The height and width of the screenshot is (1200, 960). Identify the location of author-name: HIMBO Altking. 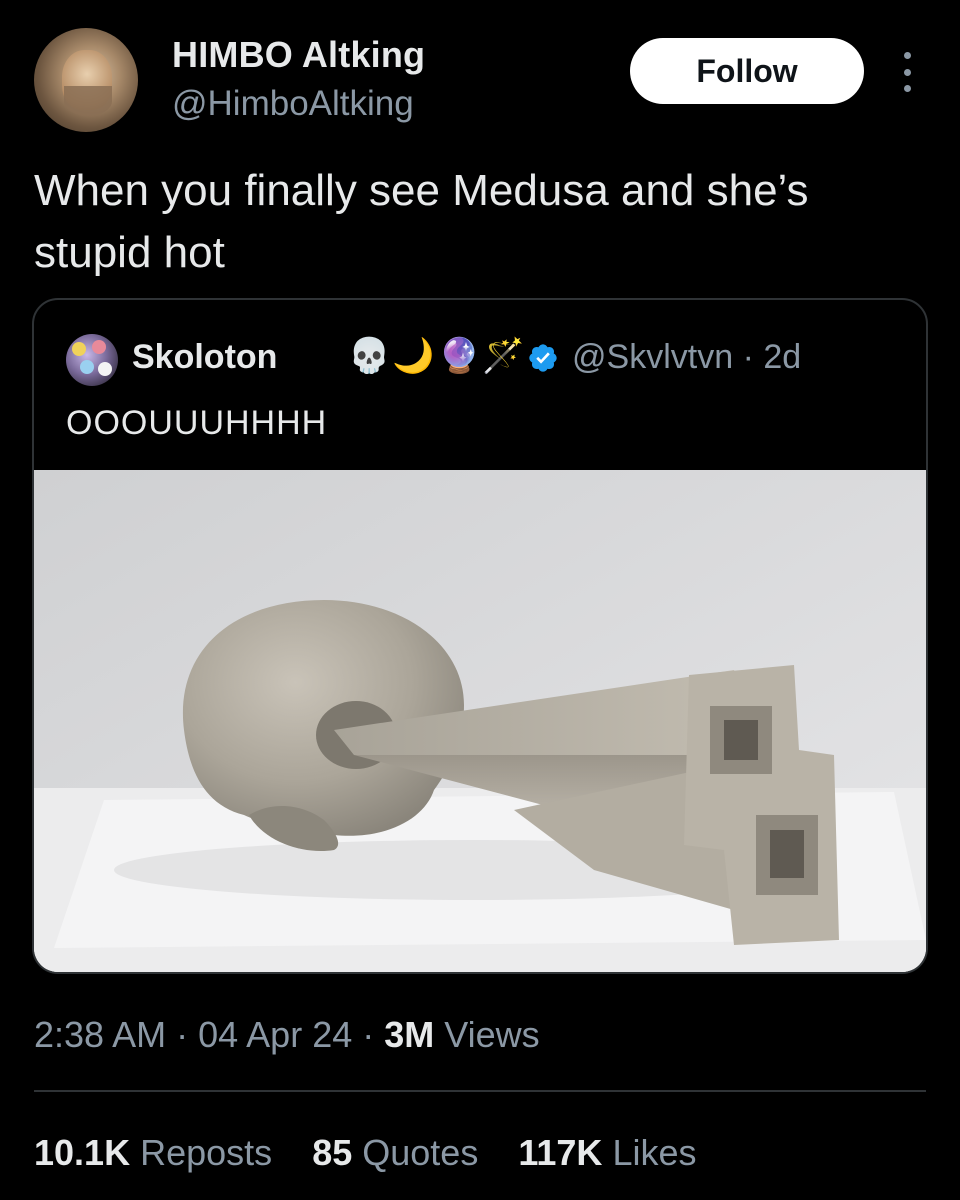
(298, 55).